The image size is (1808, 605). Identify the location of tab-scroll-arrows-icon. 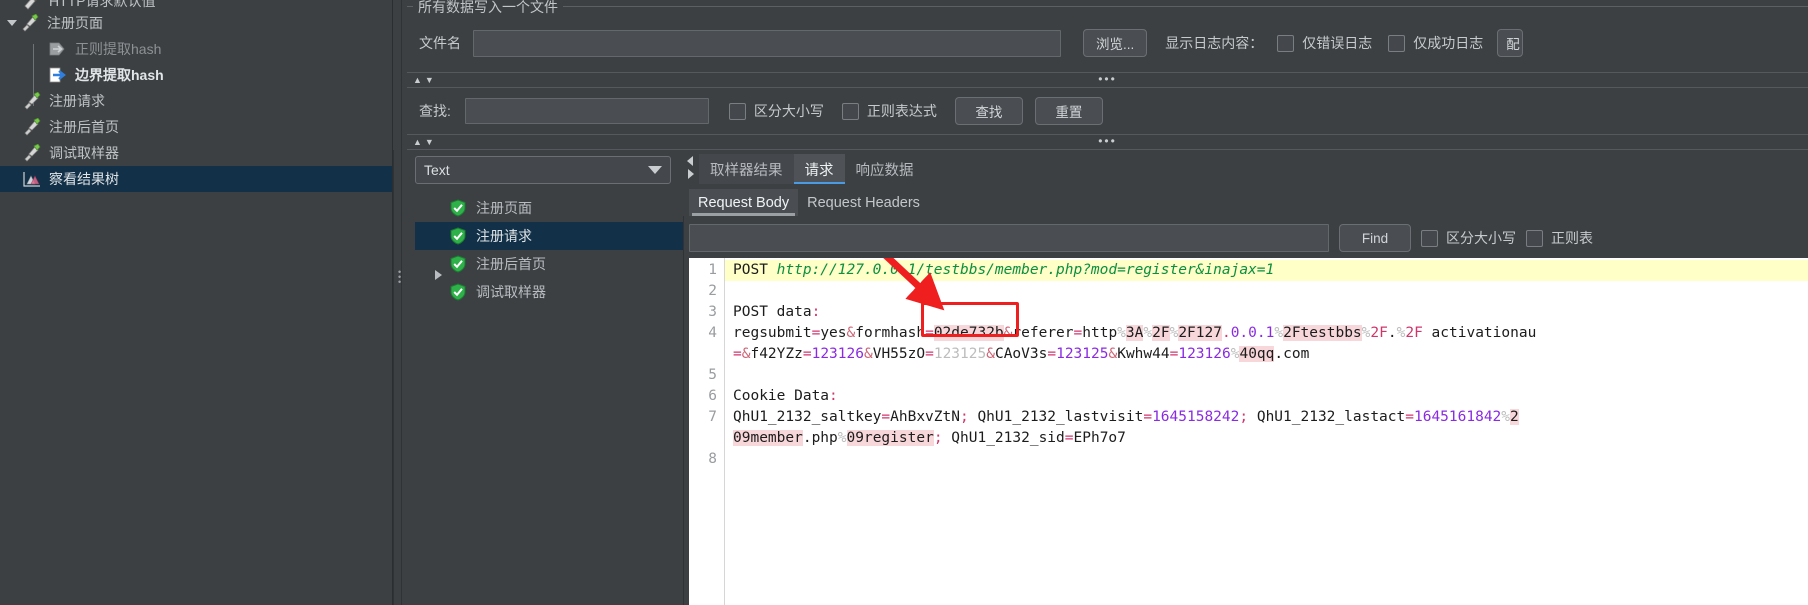
(691, 167).